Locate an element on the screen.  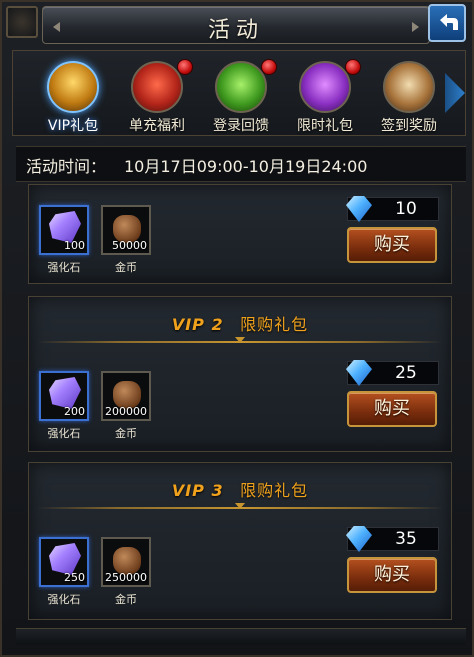
tab-label: VIP礼包 is located at coordinates (73, 126).